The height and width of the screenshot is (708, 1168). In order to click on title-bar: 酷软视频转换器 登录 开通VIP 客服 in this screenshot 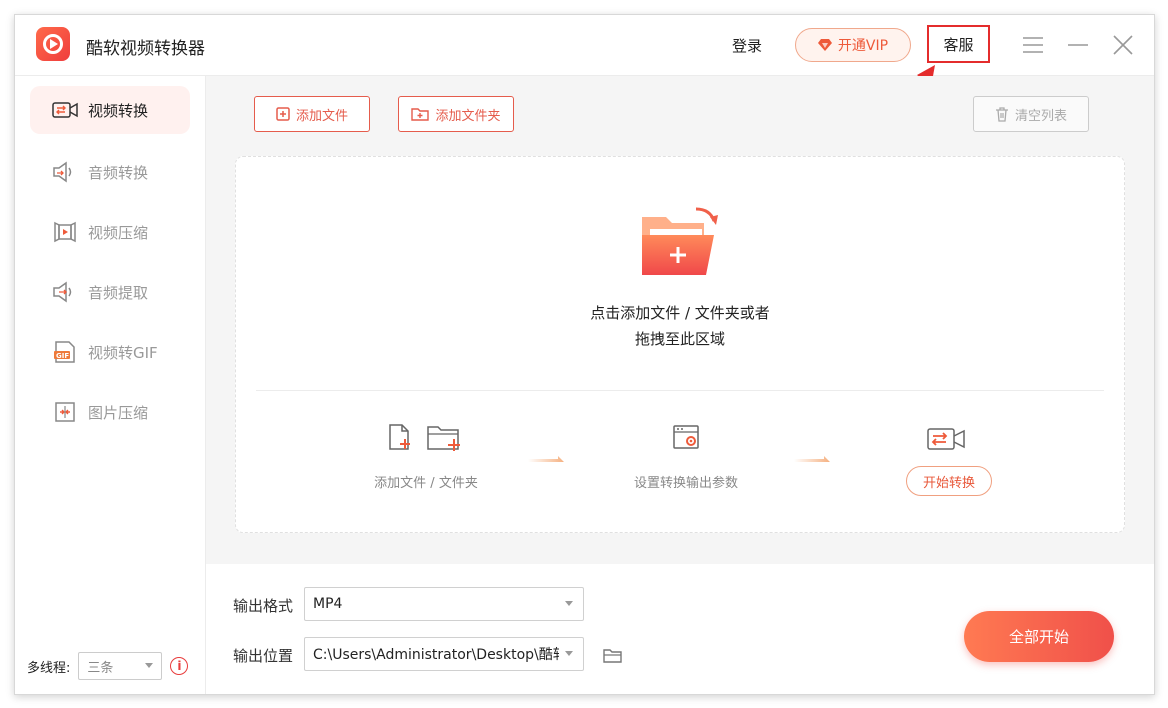, I will do `click(584, 45)`.